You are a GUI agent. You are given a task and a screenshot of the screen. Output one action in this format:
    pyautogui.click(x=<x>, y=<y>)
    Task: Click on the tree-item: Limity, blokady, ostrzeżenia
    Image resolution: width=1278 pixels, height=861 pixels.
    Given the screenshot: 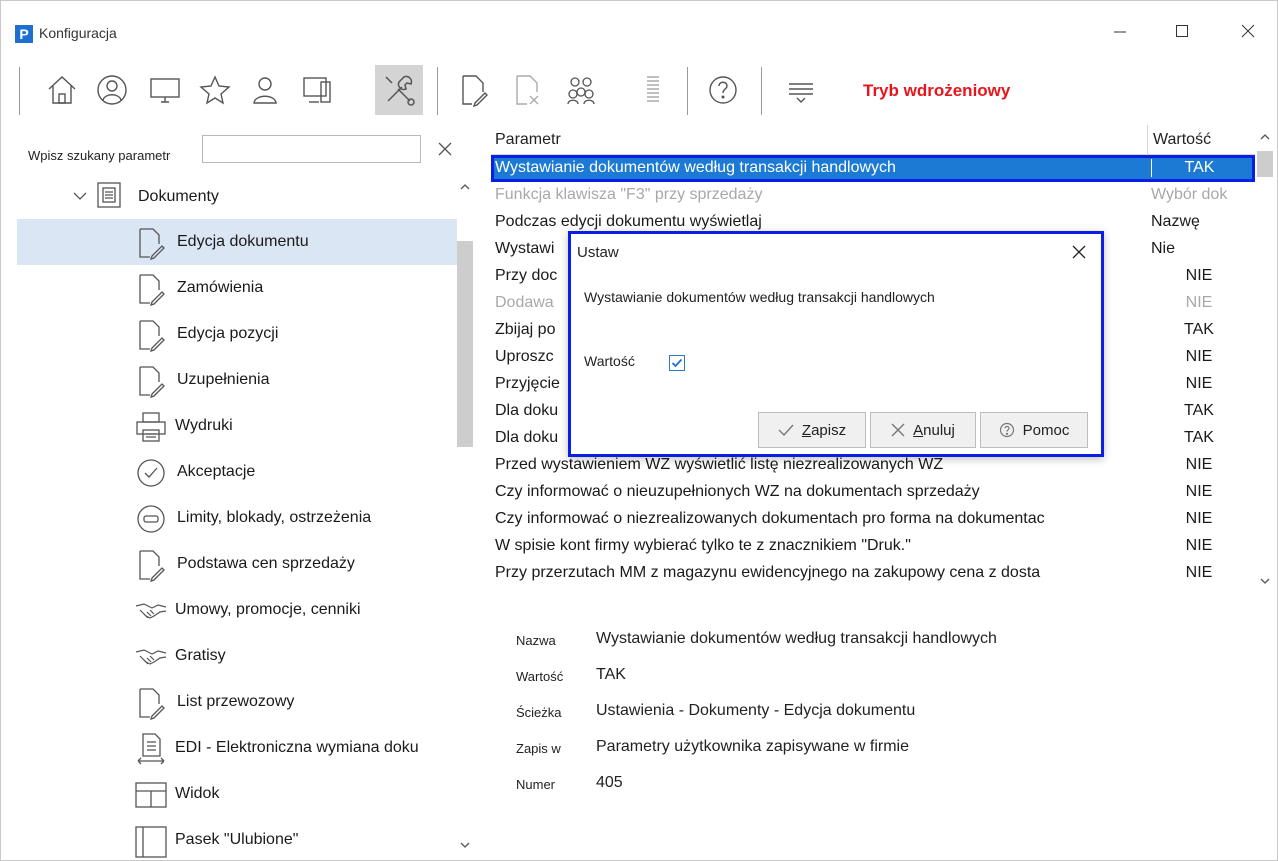 What is the action you would take?
    pyautogui.click(x=237, y=518)
    